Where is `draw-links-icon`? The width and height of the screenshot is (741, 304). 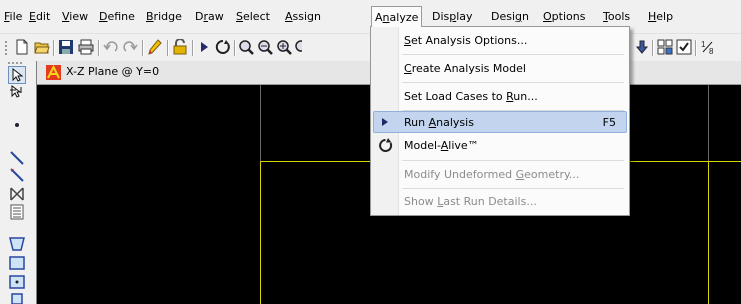 draw-links-icon is located at coordinates (17, 212).